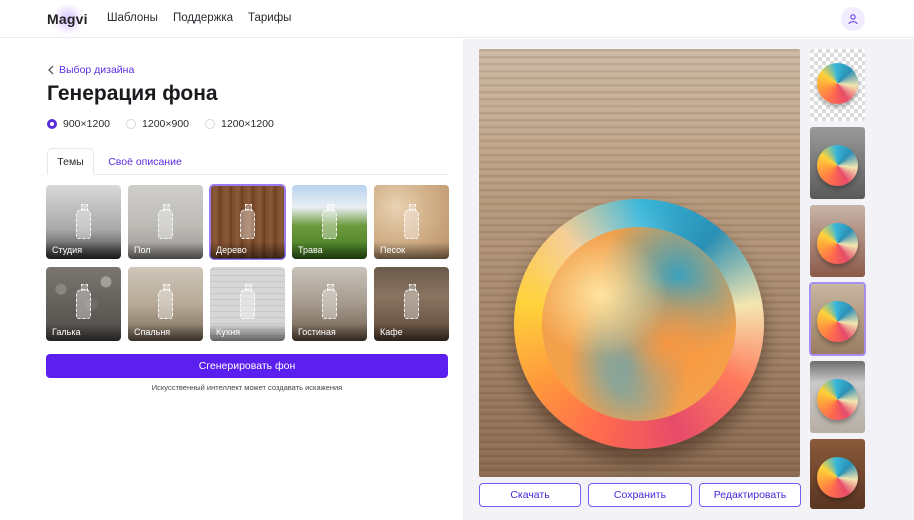  What do you see at coordinates (132, 93) in the screenshot?
I see `page-title: Генерация фона` at bounding box center [132, 93].